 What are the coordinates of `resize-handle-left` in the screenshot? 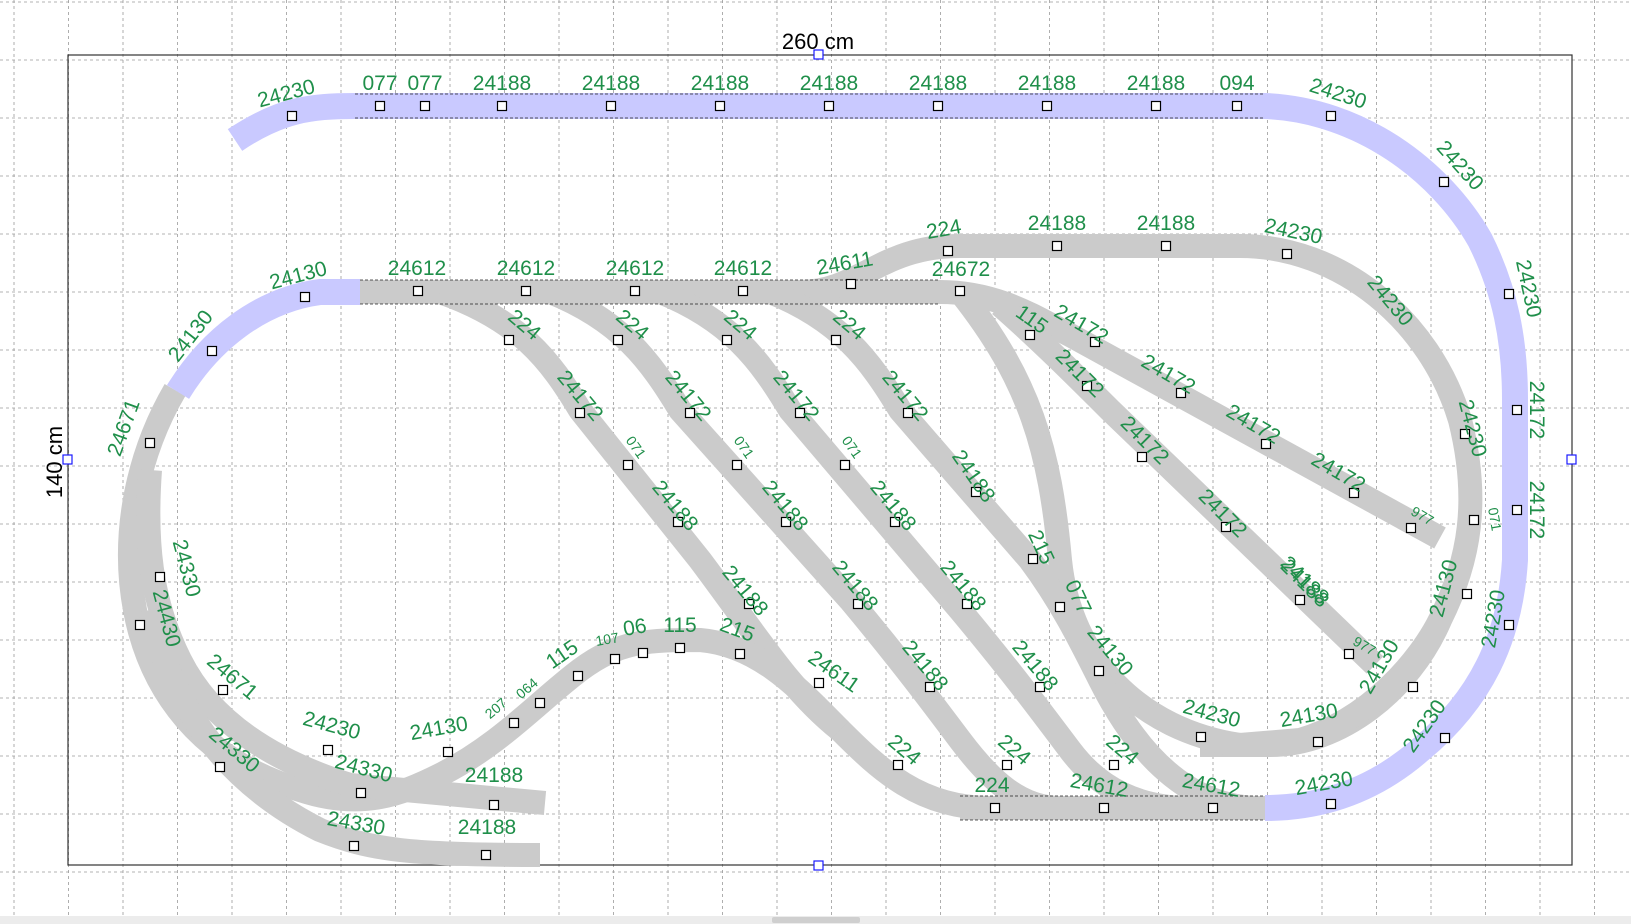 It's located at (67, 459).